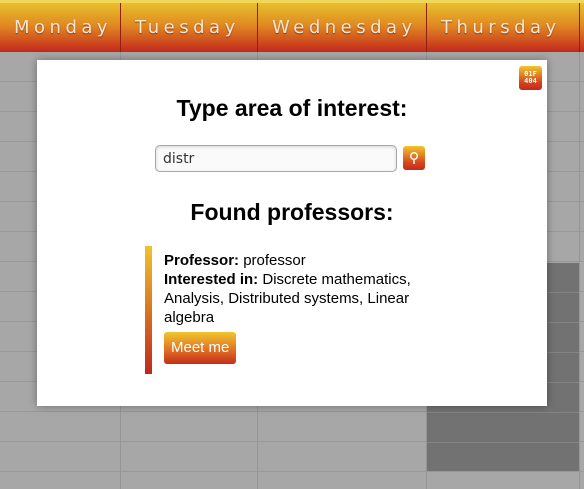  What do you see at coordinates (292, 212) in the screenshot?
I see `results-title: Found professors:` at bounding box center [292, 212].